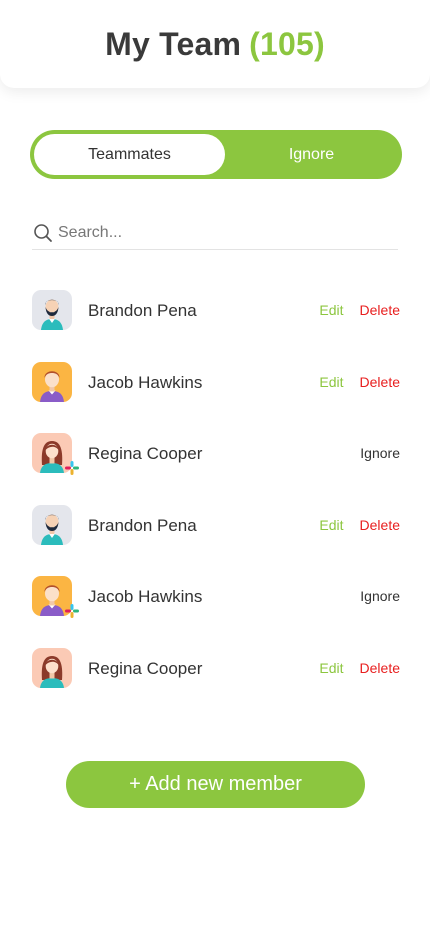 The height and width of the screenshot is (932, 430). Describe the element at coordinates (215, 784) in the screenshot. I see `add-member-button: + Add new member` at that location.